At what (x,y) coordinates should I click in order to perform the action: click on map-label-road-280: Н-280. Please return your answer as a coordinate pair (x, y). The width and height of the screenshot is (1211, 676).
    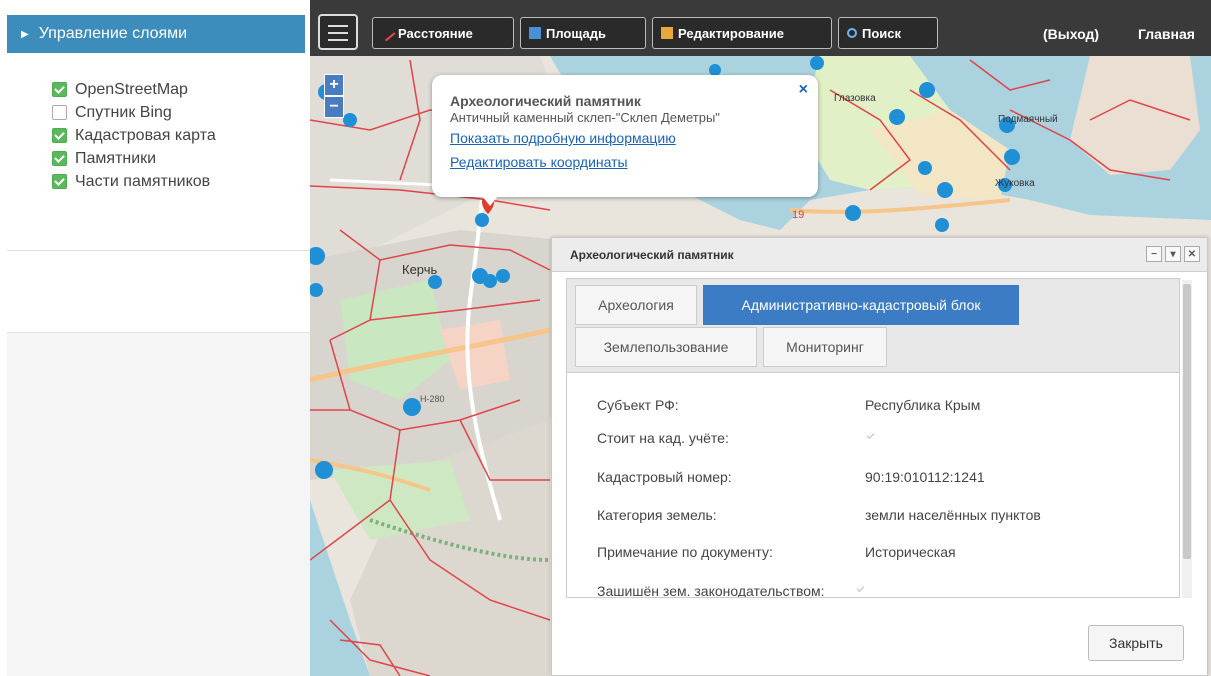
    Looking at the image, I should click on (432, 399).